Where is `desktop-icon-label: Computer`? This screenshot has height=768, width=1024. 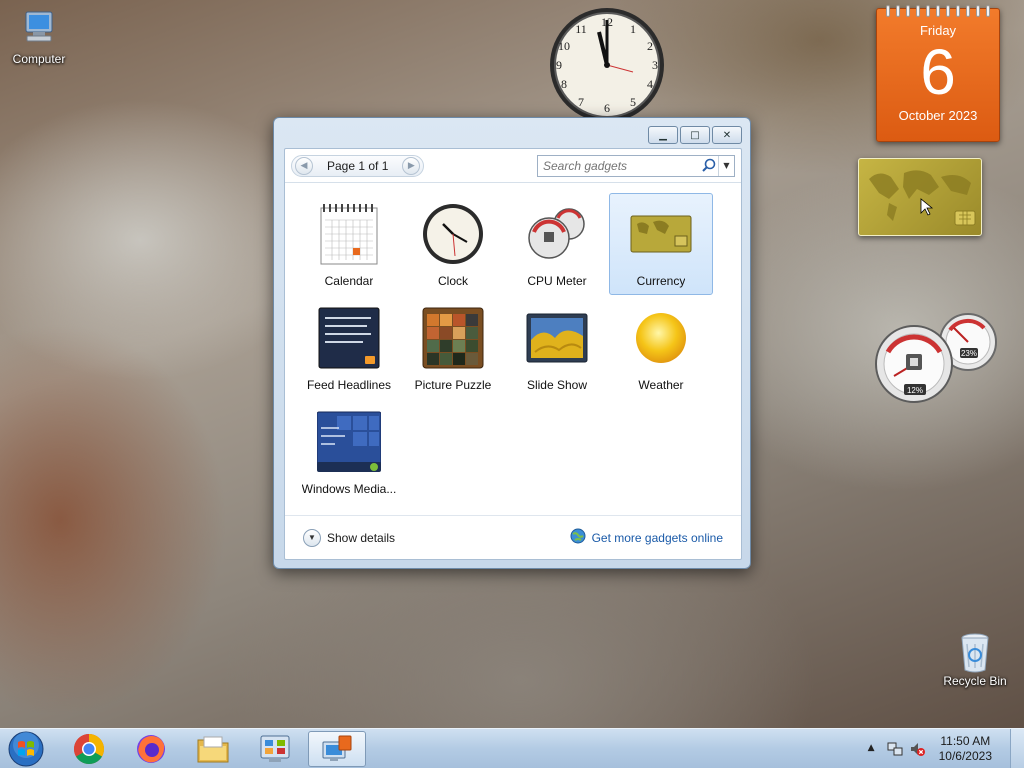 desktop-icon-label: Computer is located at coordinates (39, 59).